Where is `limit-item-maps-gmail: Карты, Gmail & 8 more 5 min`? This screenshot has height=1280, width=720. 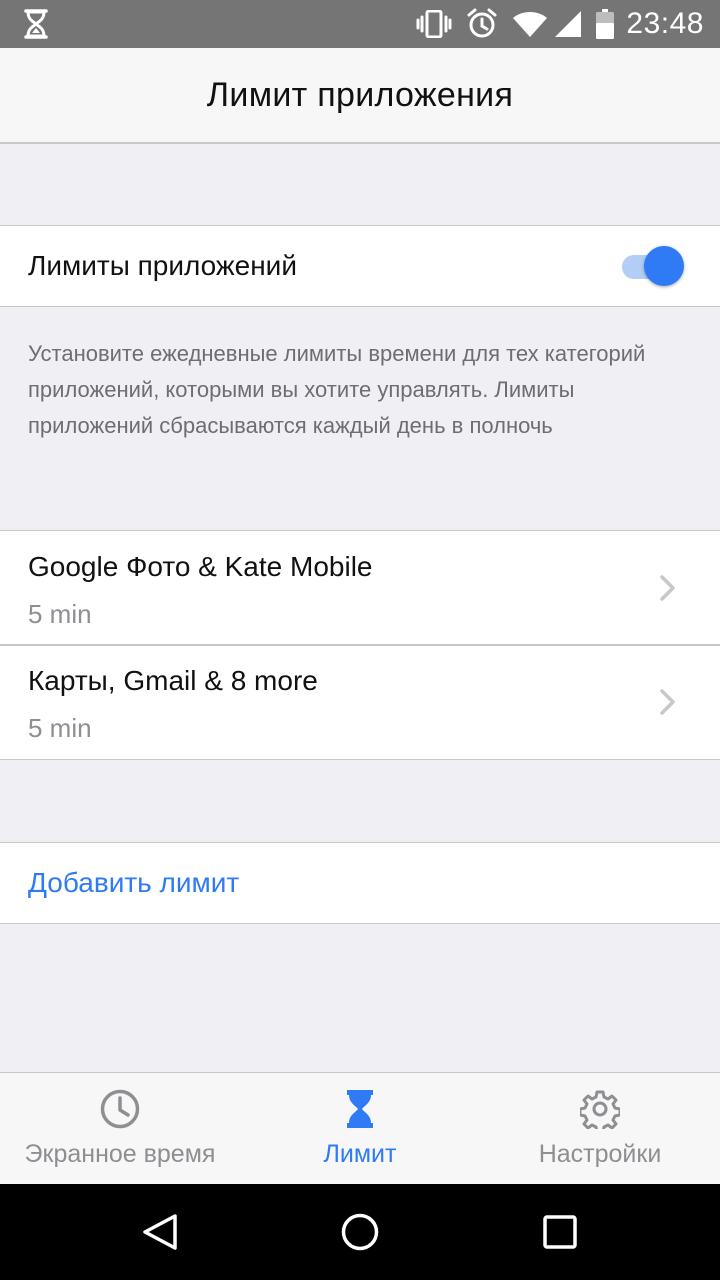
limit-item-maps-gmail: Карты, Gmail & 8 more 5 min is located at coordinates (360, 702).